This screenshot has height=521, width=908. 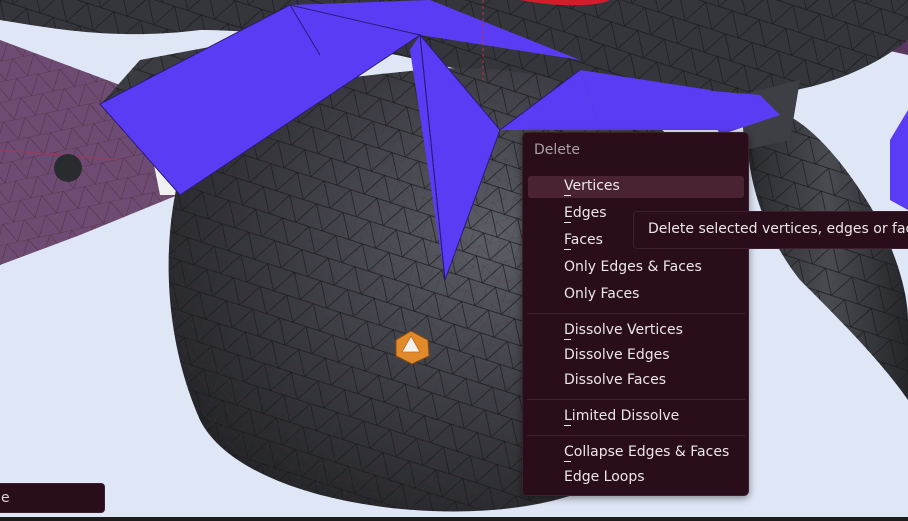 I want to click on menu-item-limited-dissolve: Limited Dissolve, so click(x=636, y=417).